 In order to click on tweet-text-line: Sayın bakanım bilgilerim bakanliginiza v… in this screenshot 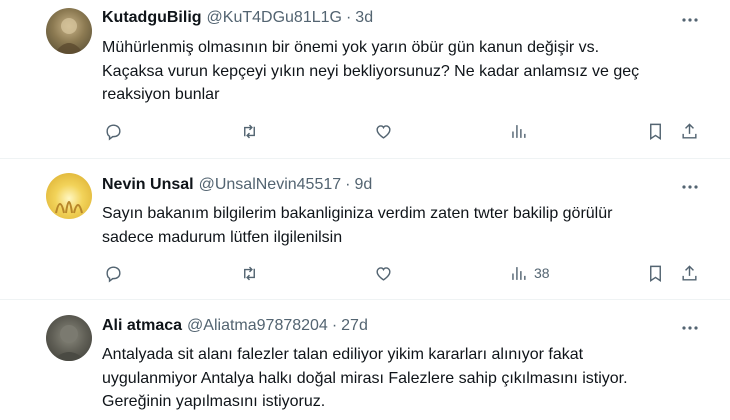, I will do `click(357, 213)`.